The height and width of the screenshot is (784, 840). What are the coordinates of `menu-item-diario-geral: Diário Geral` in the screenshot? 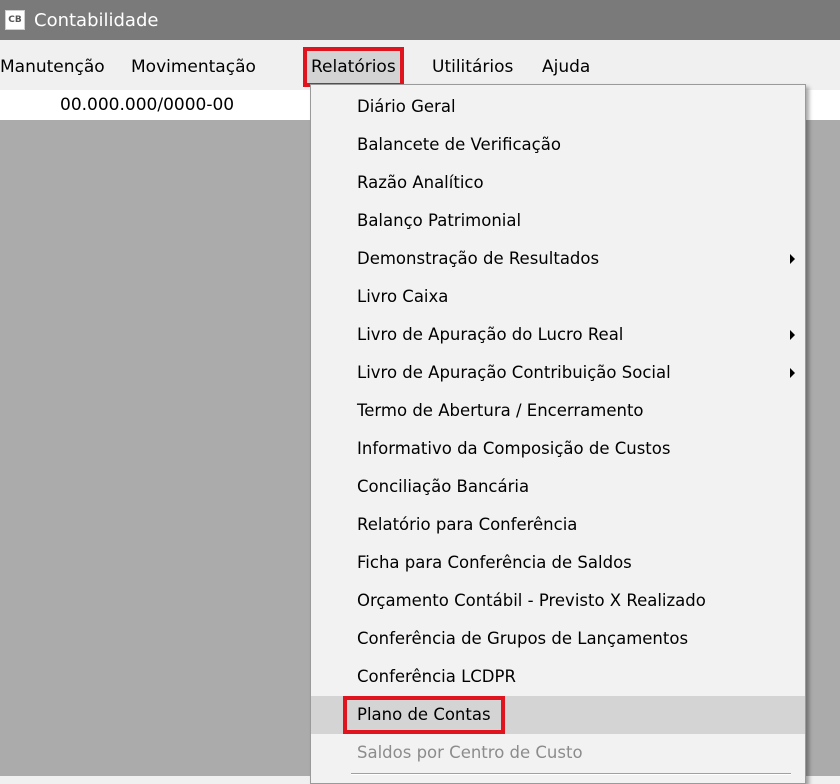 It's located at (558, 107).